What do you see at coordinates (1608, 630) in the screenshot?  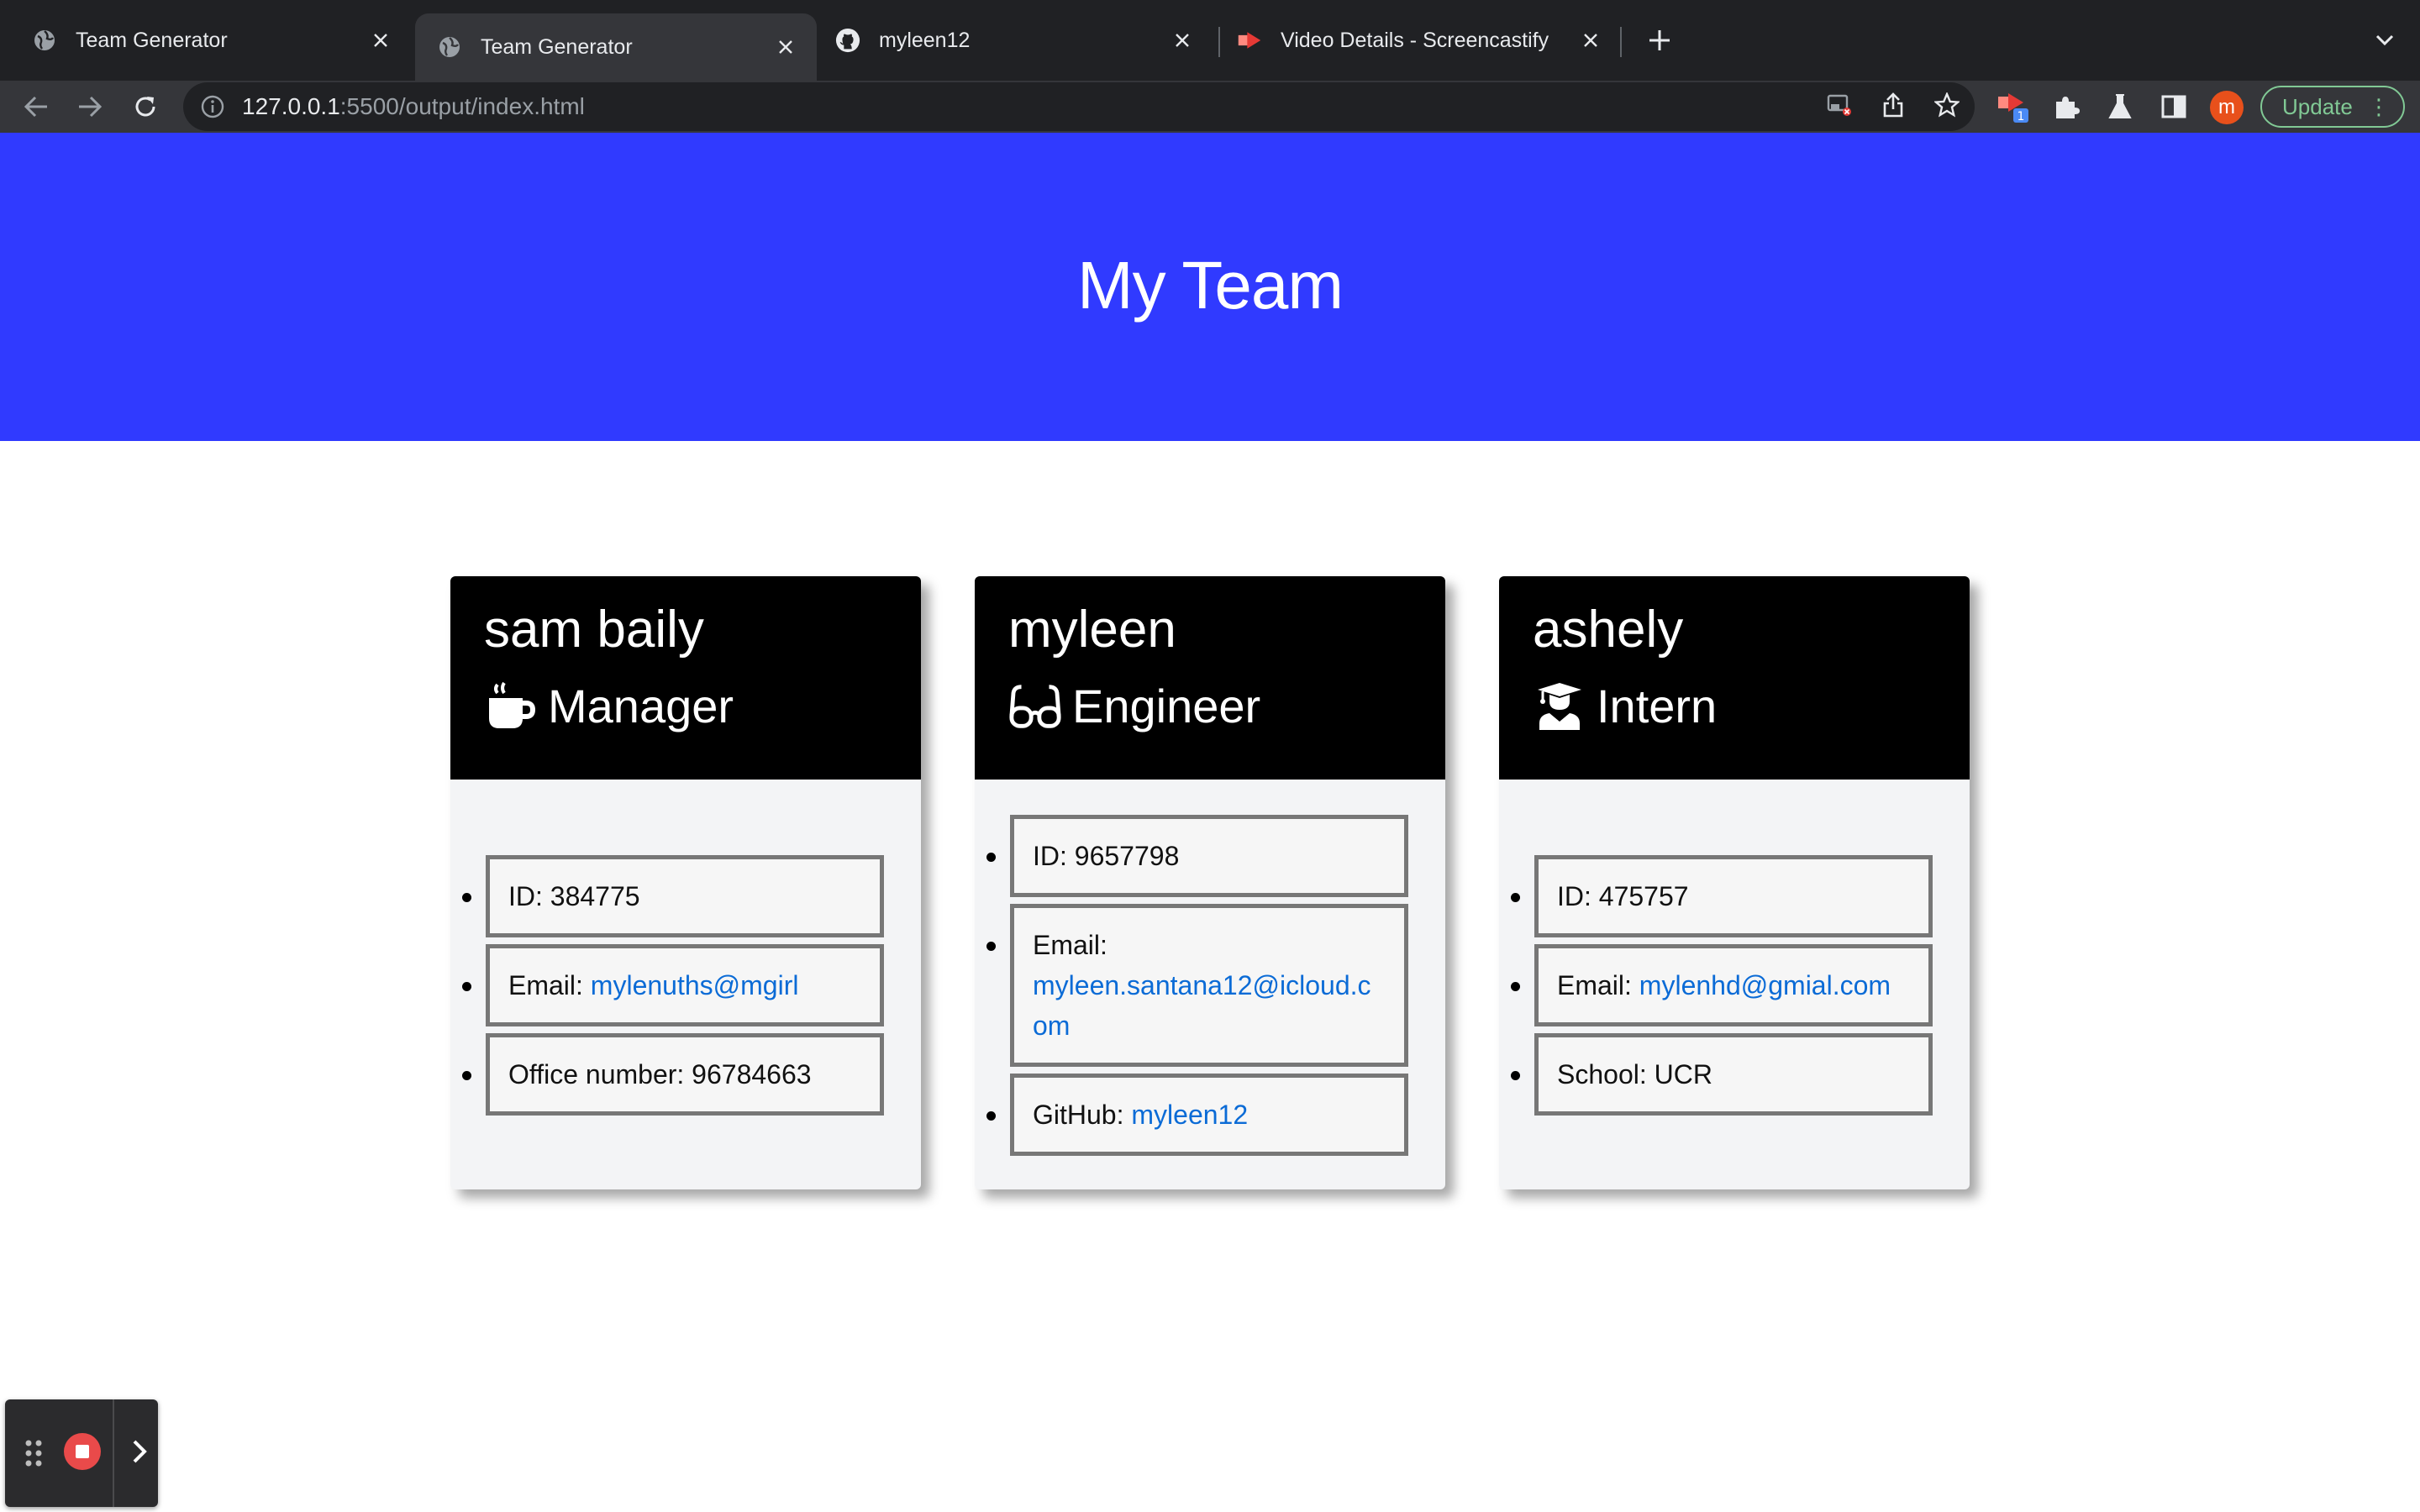 I see `employee-name: ashely` at bounding box center [1608, 630].